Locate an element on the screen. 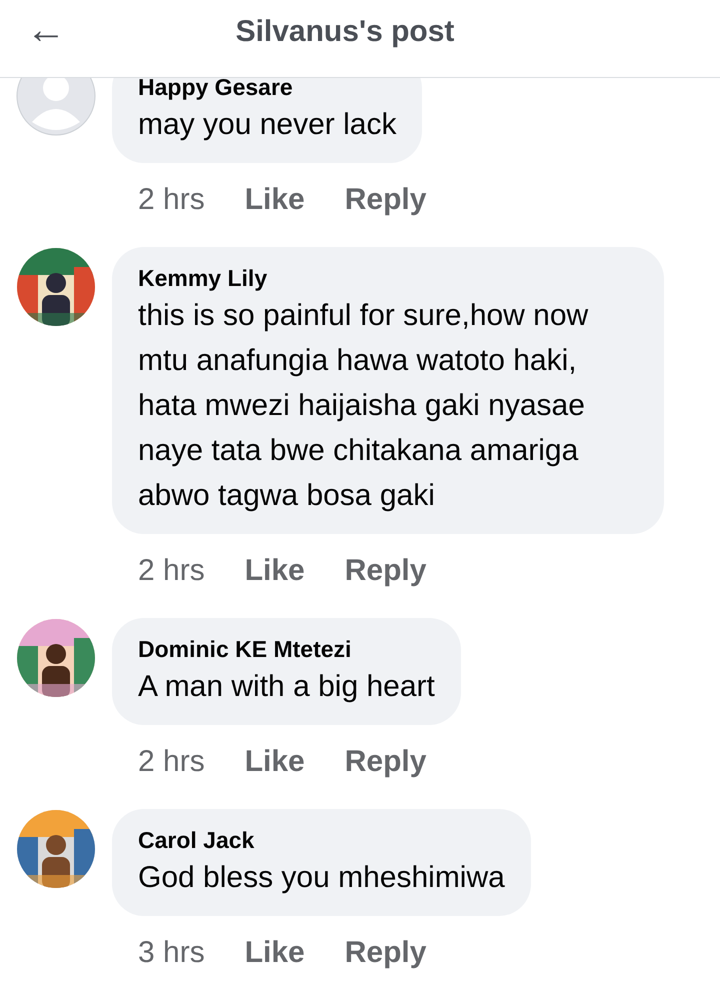  comment-time: 3 hrs is located at coordinates (171, 953).